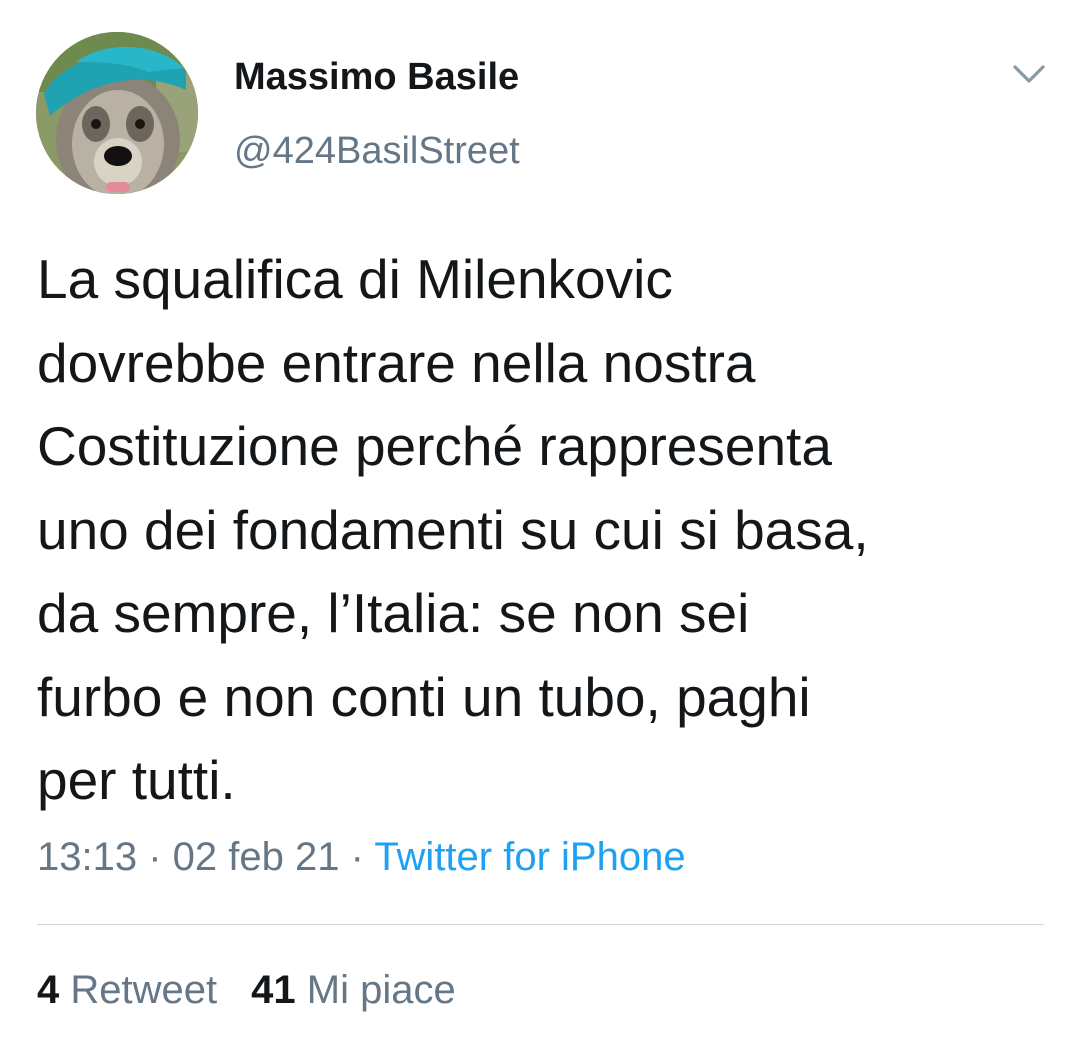 The image size is (1080, 1049). I want to click on tweet-time: 13:13, so click(87, 857).